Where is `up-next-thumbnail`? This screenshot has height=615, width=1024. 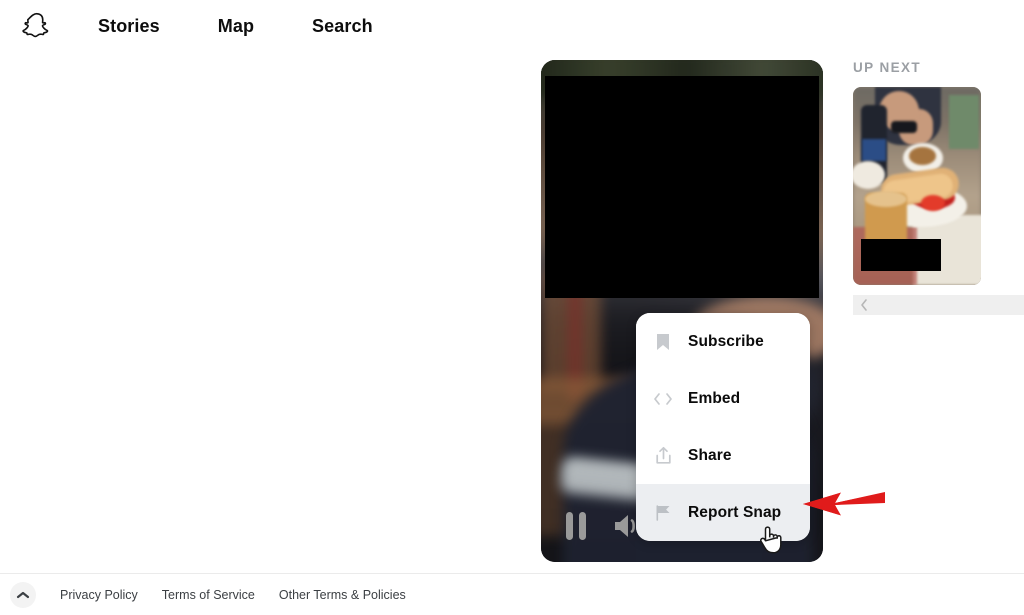
up-next-thumbnail is located at coordinates (917, 186).